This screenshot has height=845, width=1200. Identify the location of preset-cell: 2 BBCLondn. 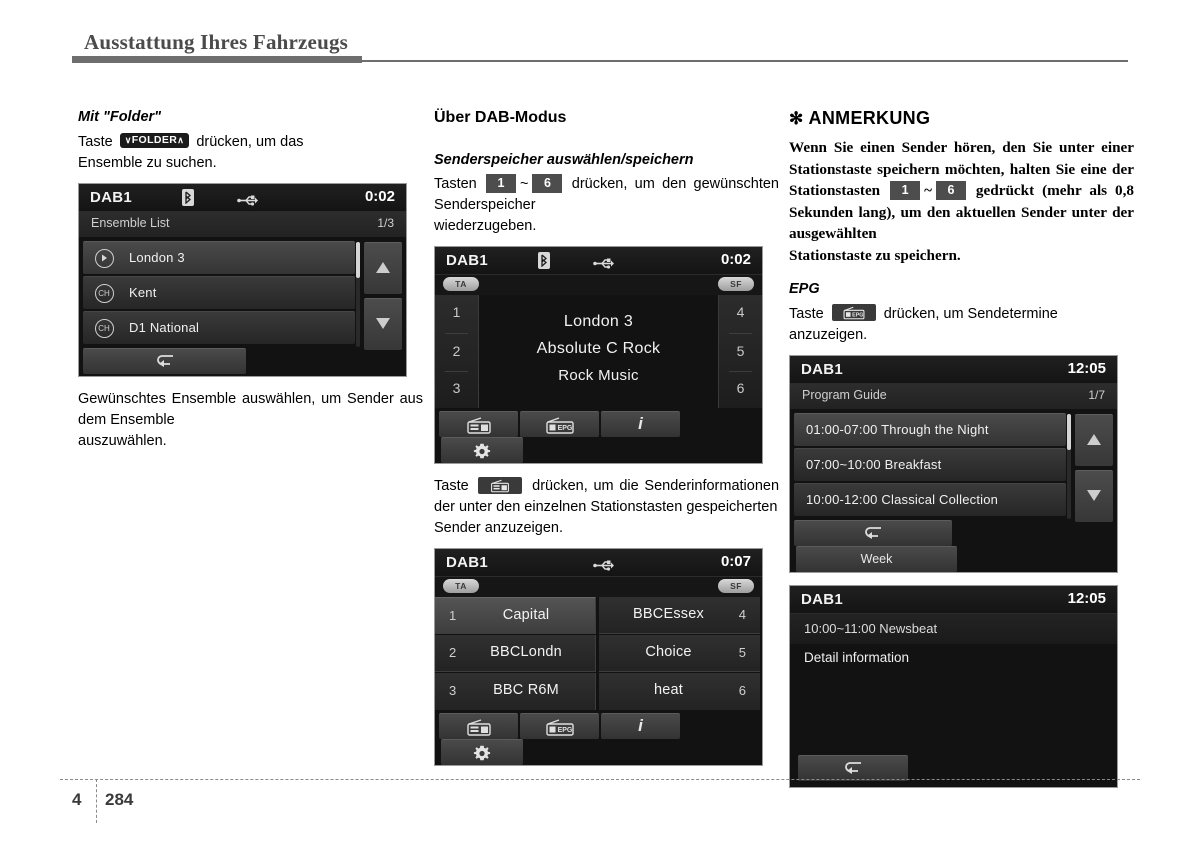
(515, 654).